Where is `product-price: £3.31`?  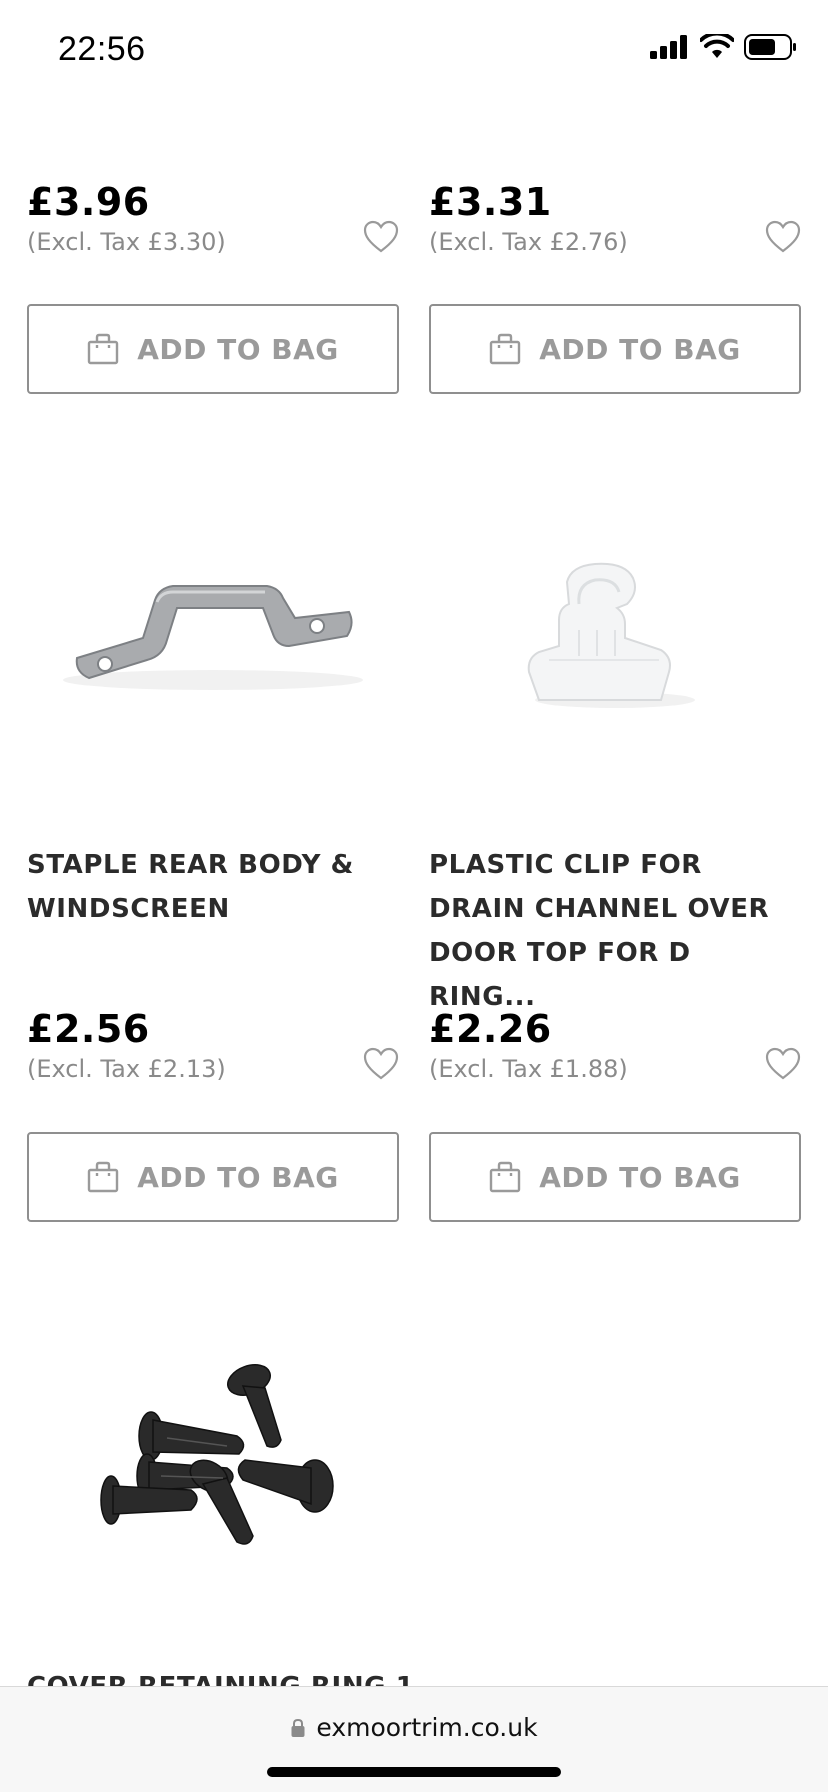
product-price: £3.31 is located at coordinates (490, 202).